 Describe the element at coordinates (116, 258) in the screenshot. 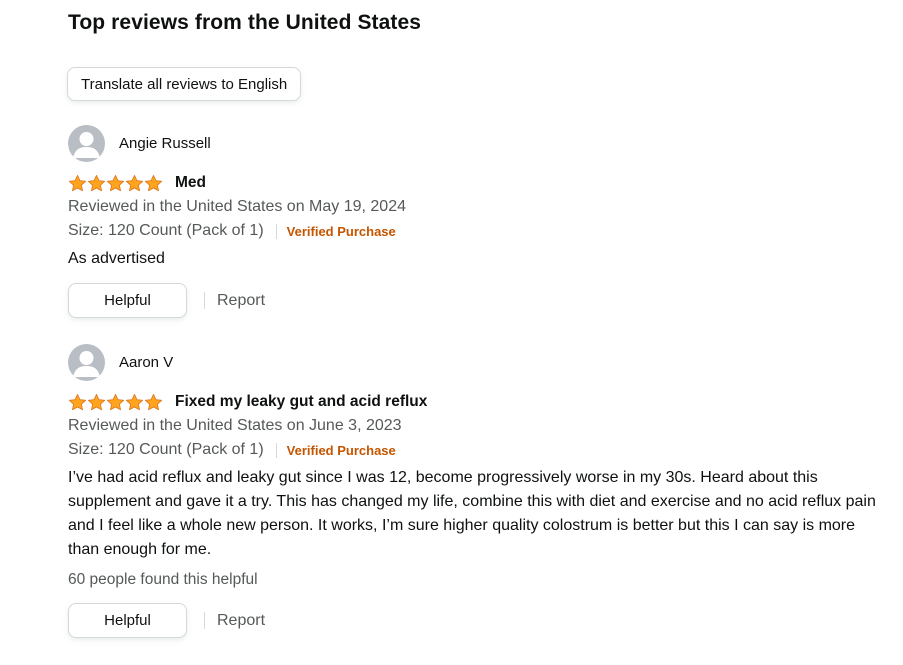

I see `review-body: As advertised` at that location.